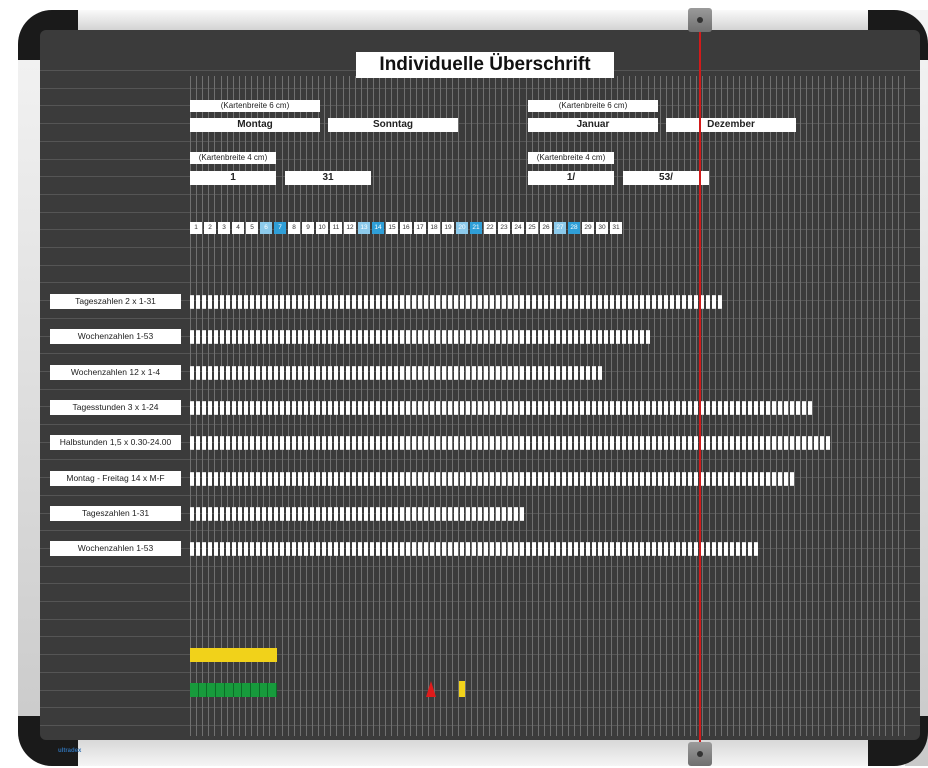 The height and width of the screenshot is (768, 928). Describe the element at coordinates (393, 125) in the screenshot. I see `card-sonntag: Sonntag` at that location.